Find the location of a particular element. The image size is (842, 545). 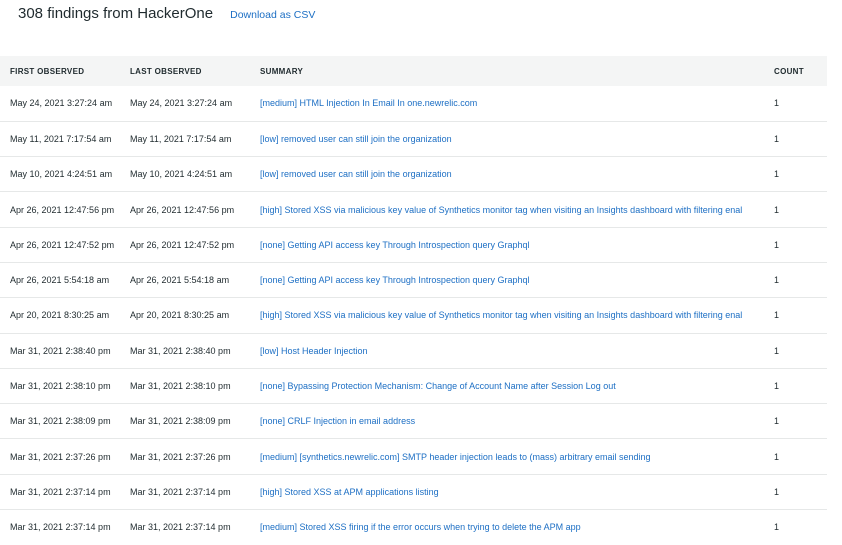

last-observed-cell: Apr 26, 2021 5:54:18 am is located at coordinates (180, 280).